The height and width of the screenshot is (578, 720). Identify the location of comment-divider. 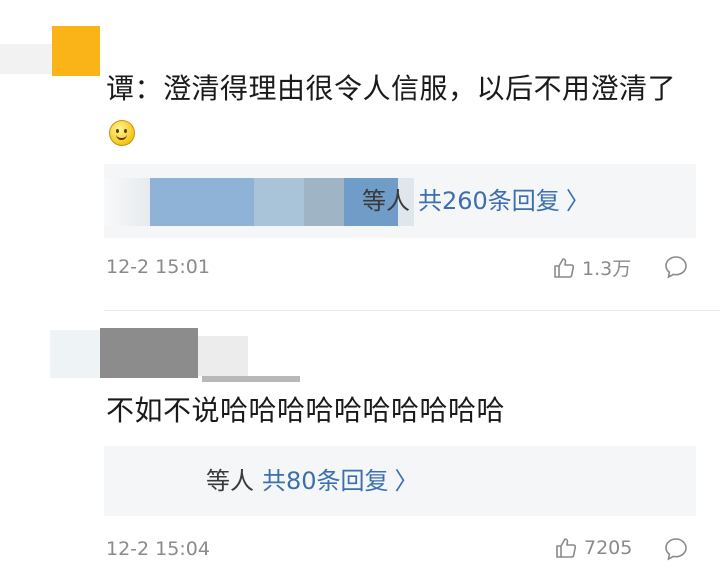
(412, 310).